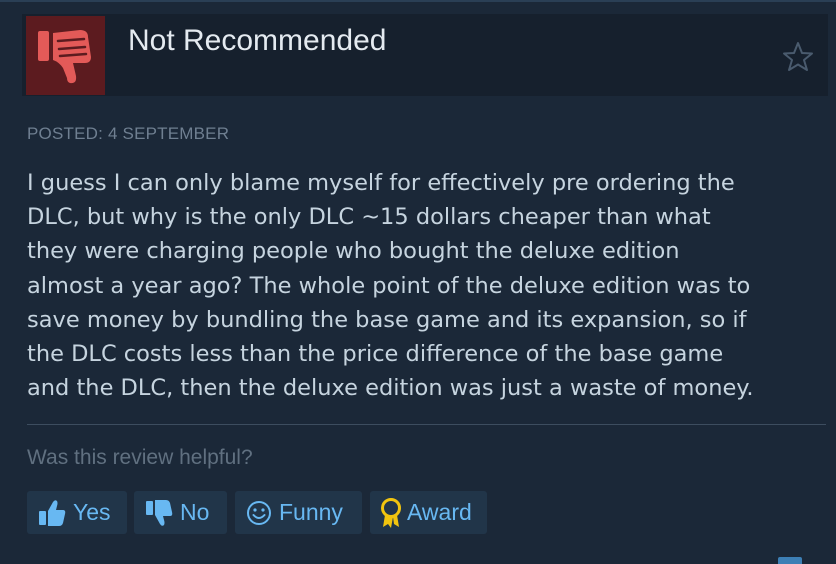 The height and width of the screenshot is (564, 836). Describe the element at coordinates (257, 40) in the screenshot. I see `review-verdict: Not Recommended` at that location.